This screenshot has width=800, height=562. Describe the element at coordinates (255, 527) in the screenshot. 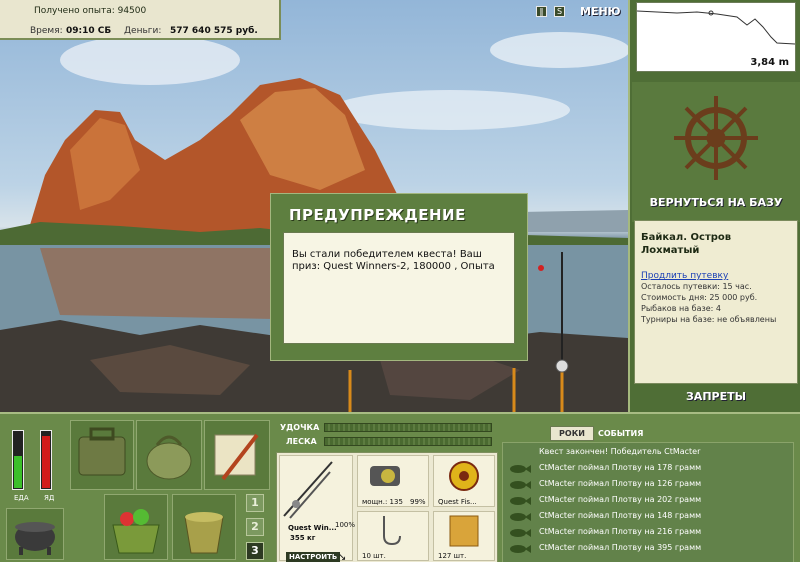

I see `page-button-2: 2` at that location.